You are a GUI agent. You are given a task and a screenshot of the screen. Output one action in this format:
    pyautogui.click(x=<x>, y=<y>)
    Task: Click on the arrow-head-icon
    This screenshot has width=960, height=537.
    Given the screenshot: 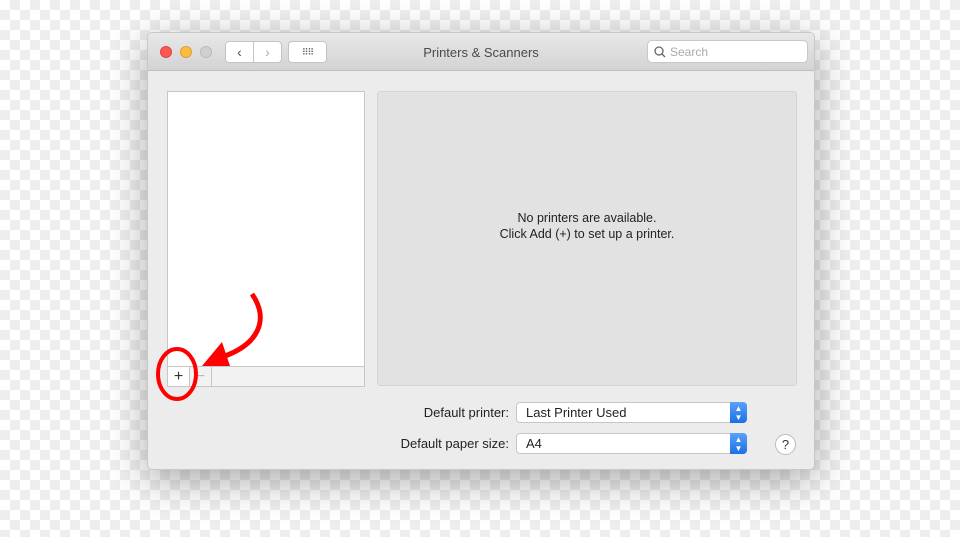 What is the action you would take?
    pyautogui.click(x=216, y=354)
    